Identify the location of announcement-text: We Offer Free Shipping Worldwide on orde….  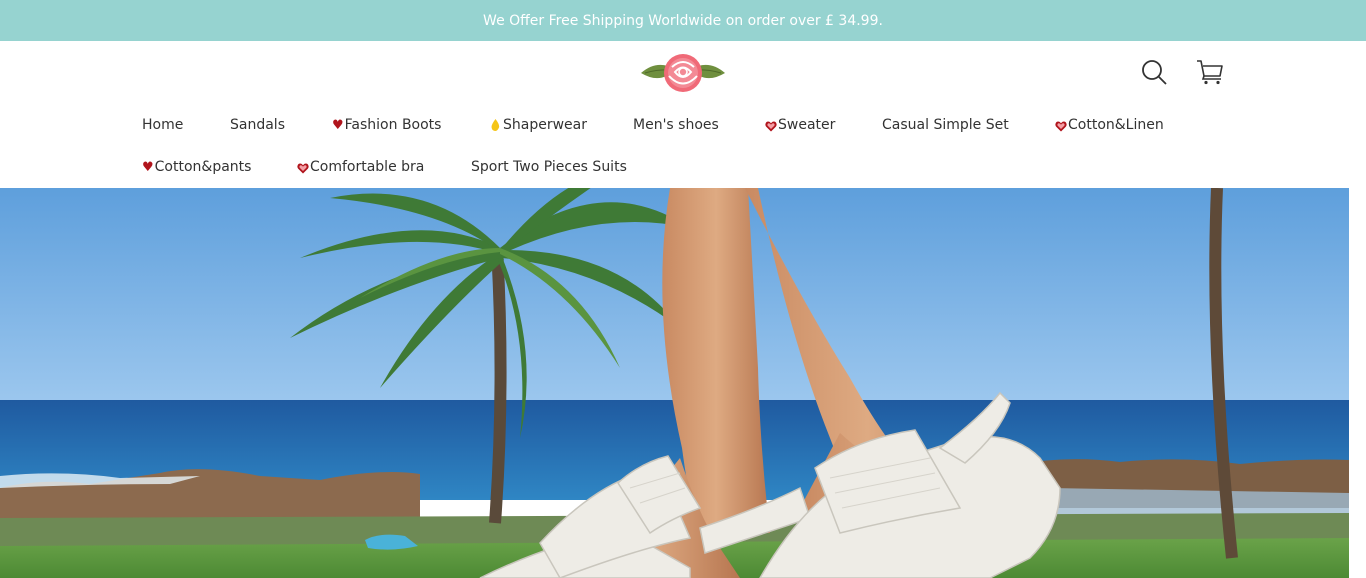
(683, 20).